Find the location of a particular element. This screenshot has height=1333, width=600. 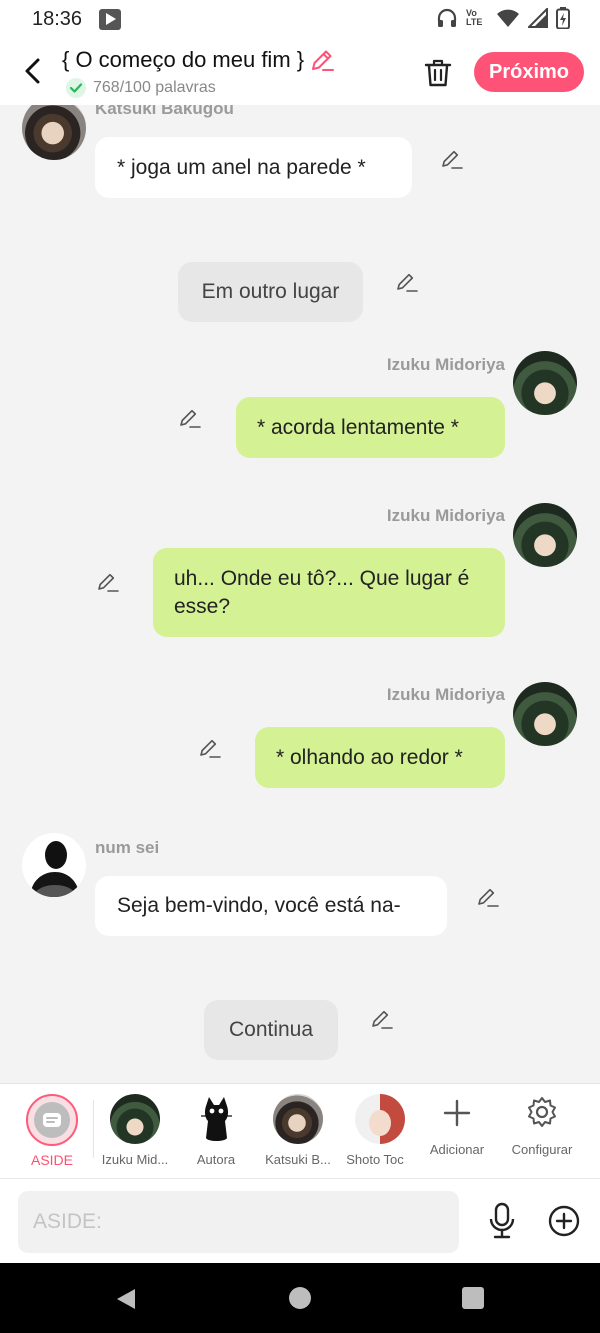

configure-button: Configurar is located at coordinates (542, 1131).